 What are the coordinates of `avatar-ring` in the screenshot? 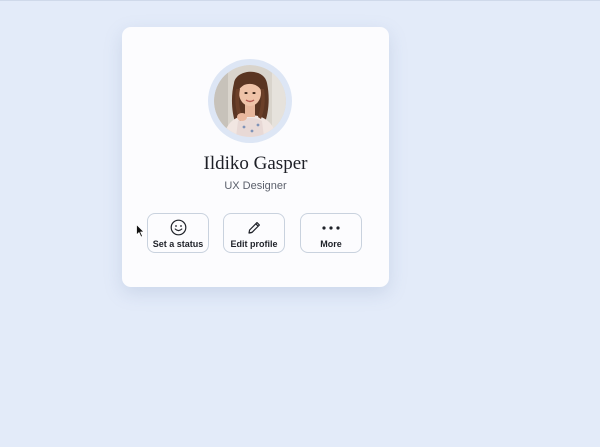 It's located at (250, 101).